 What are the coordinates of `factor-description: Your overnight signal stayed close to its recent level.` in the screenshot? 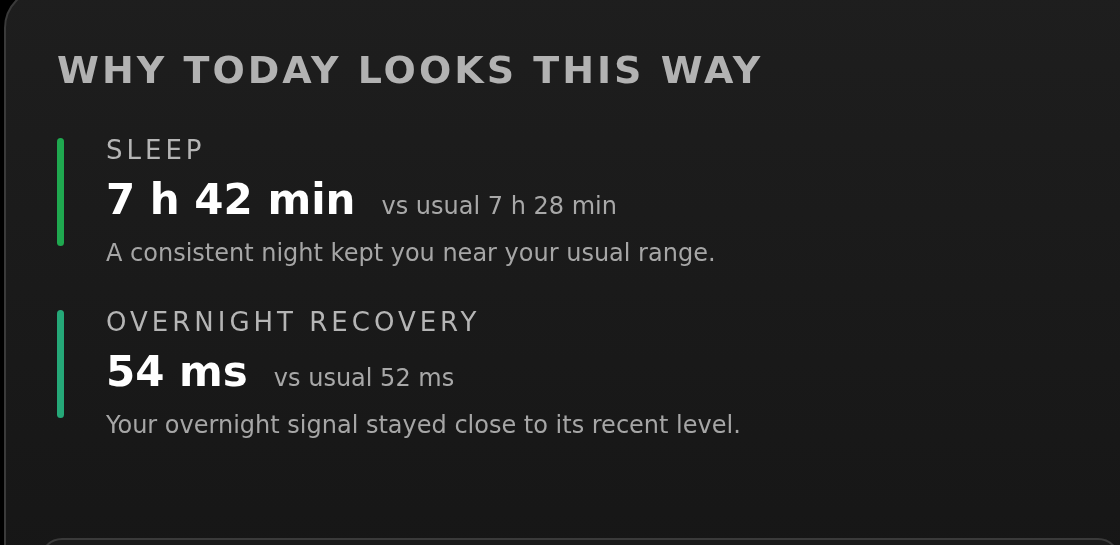 It's located at (423, 425).